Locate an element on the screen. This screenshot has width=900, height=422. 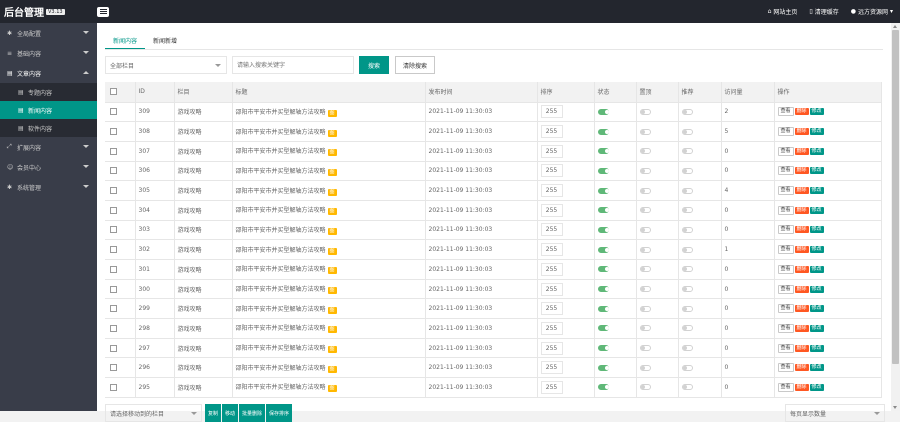
copy-button: 复制 is located at coordinates (213, 413).